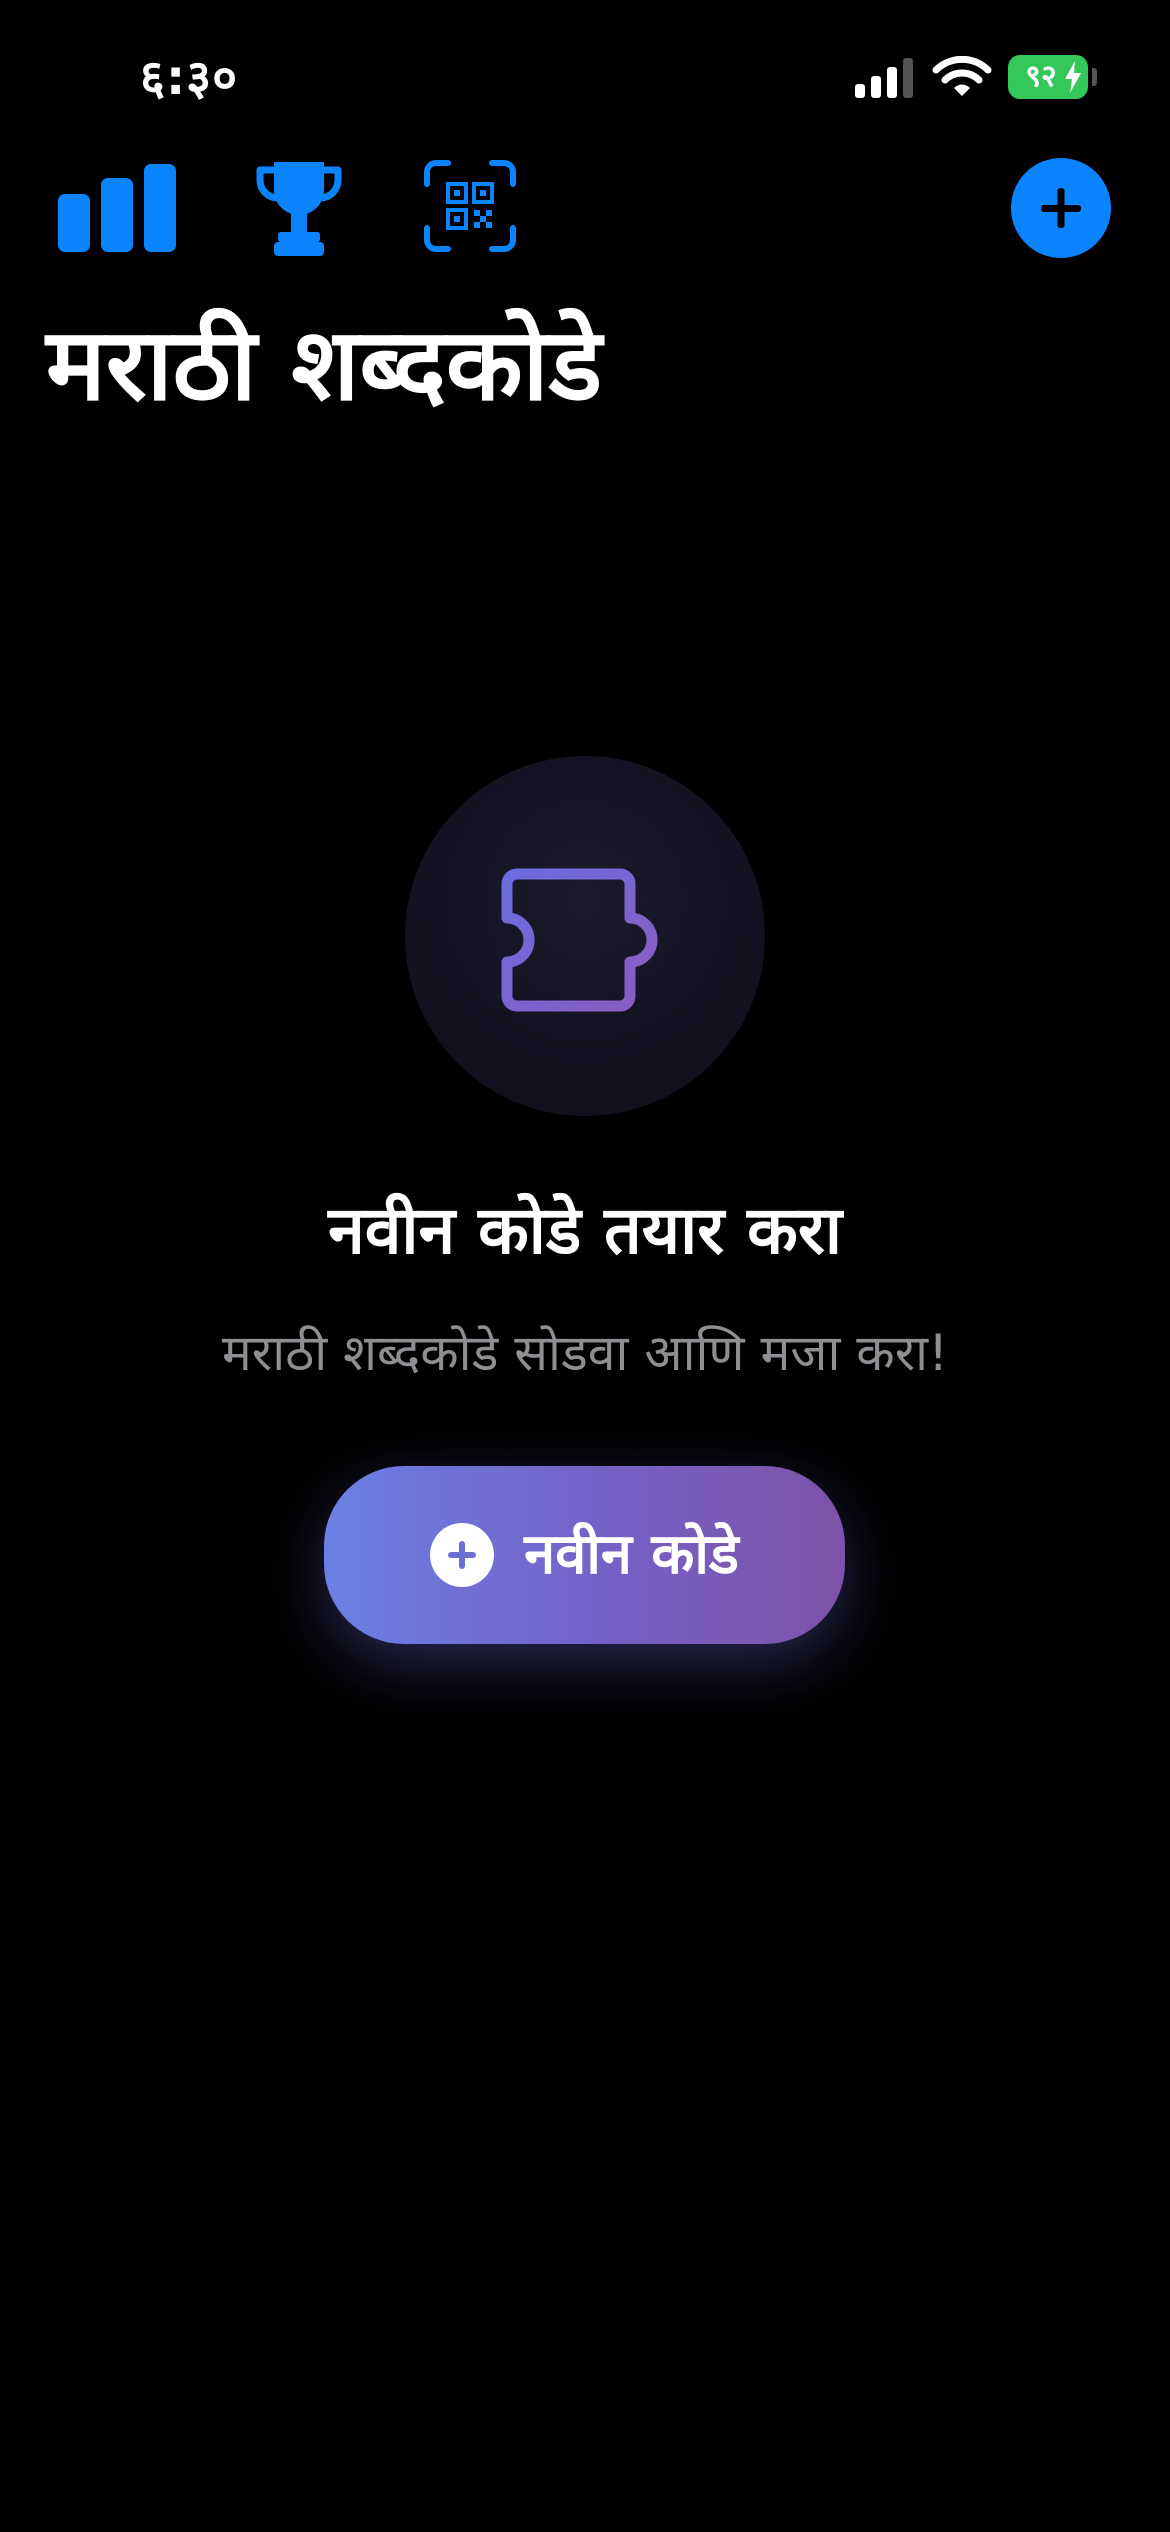 This screenshot has height=2532, width=1170. I want to click on status-bar: ६:३० ९२, so click(585, 75).